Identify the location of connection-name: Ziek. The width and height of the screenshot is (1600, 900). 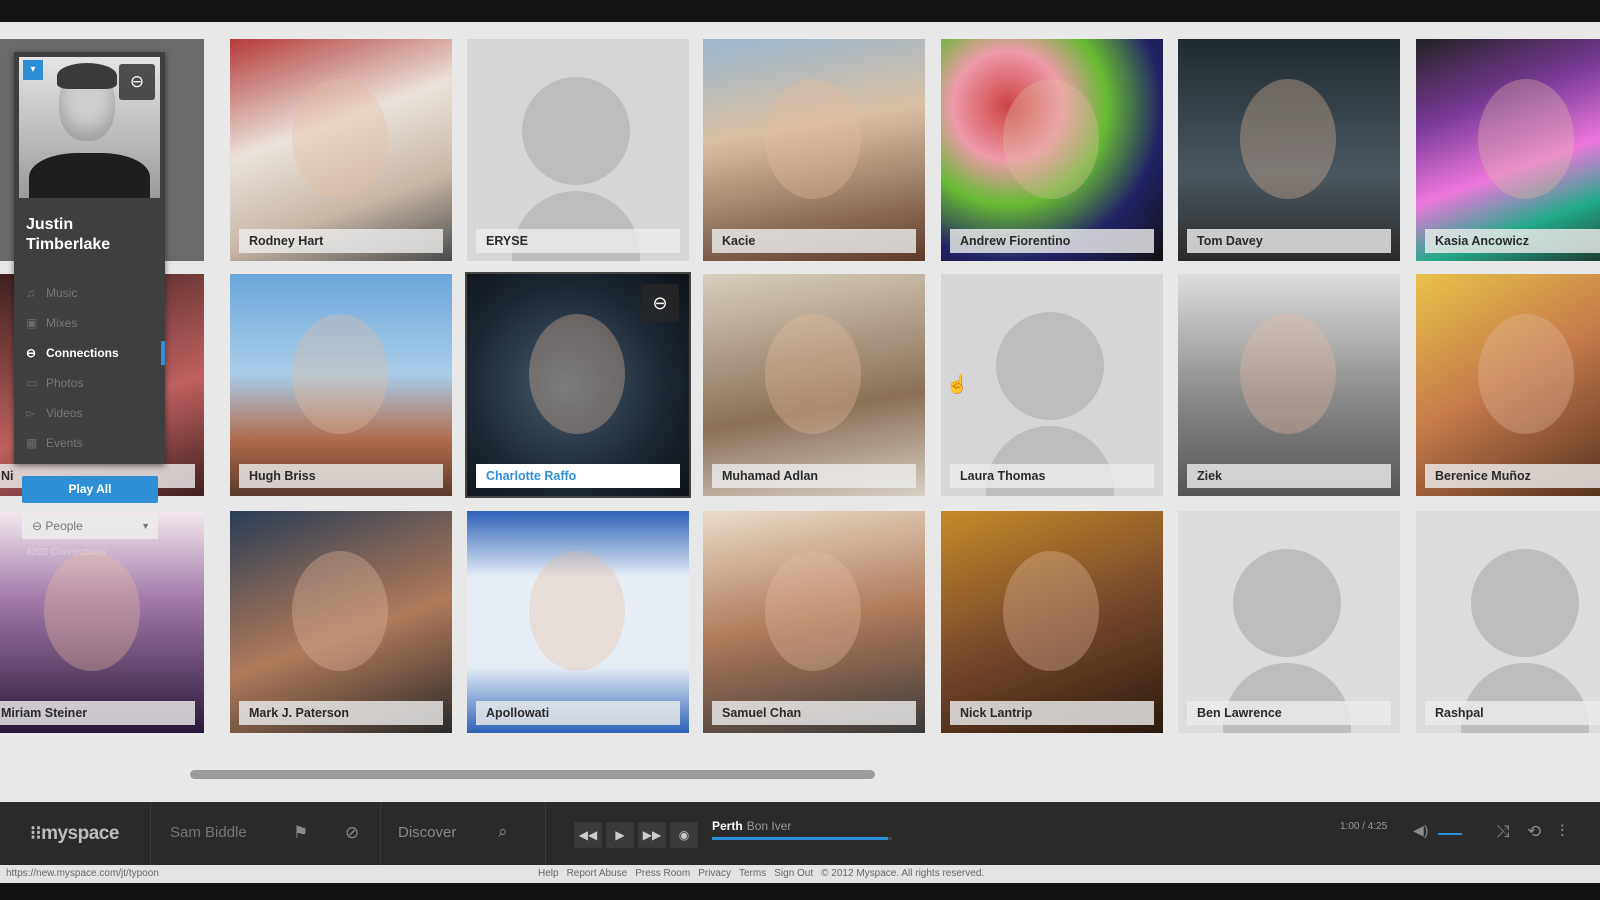
(1289, 476).